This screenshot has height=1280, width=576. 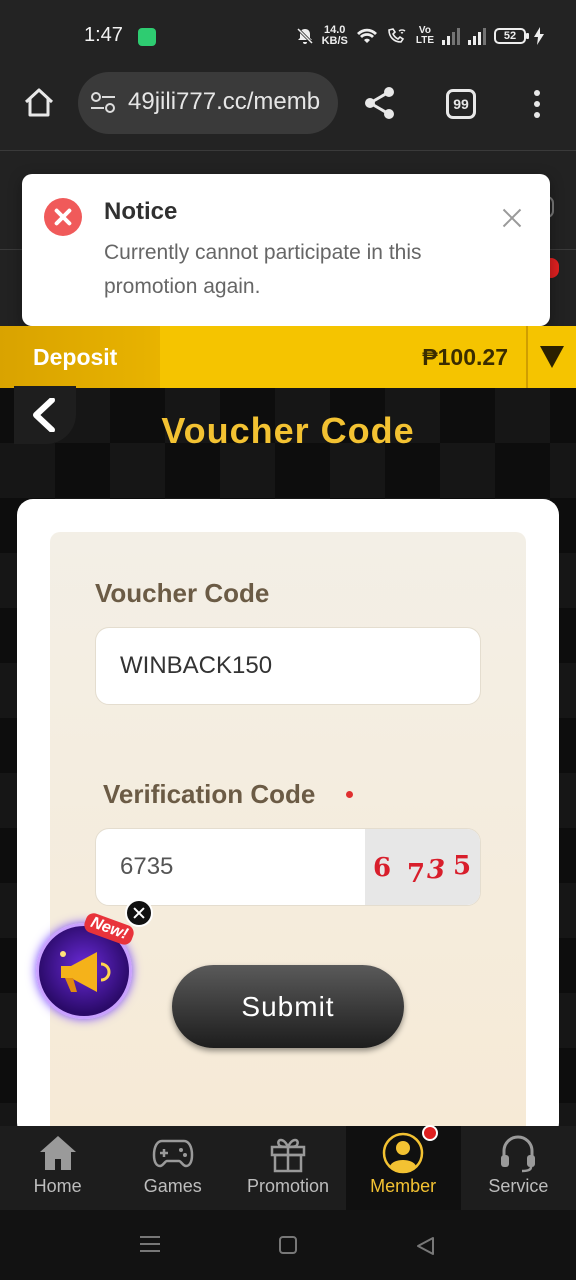 What do you see at coordinates (397, 35) in the screenshot?
I see `wifi-calling-icon` at bounding box center [397, 35].